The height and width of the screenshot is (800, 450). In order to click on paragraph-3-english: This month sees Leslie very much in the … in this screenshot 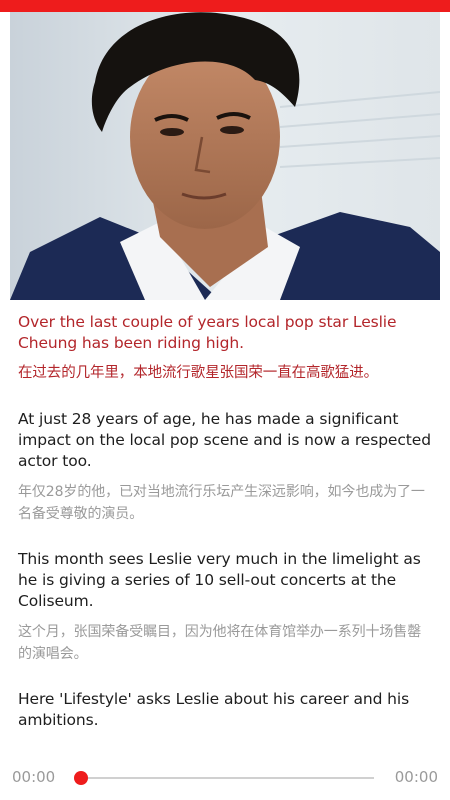, I will do `click(226, 580)`.